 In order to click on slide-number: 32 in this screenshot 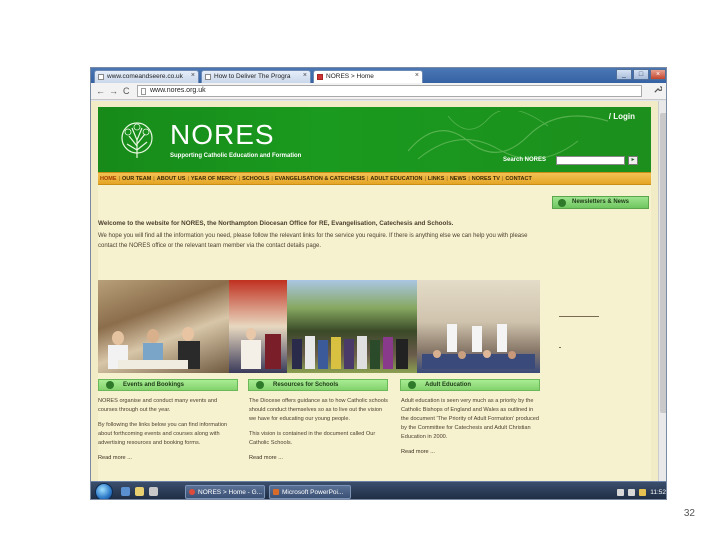, I will do `click(689, 513)`.